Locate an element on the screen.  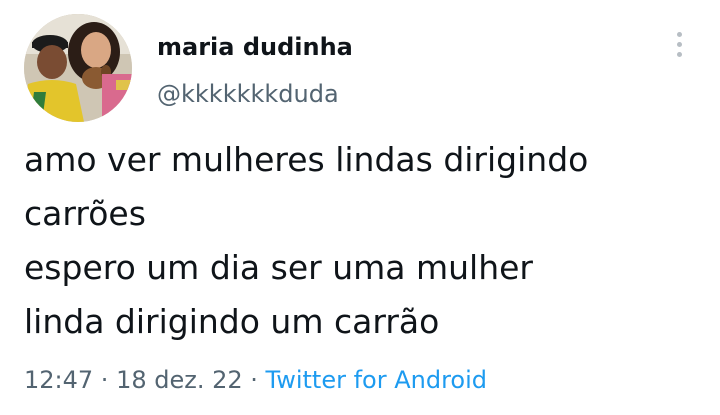
tweet-text-line: linda dirigindo um carrão is located at coordinates (232, 321).